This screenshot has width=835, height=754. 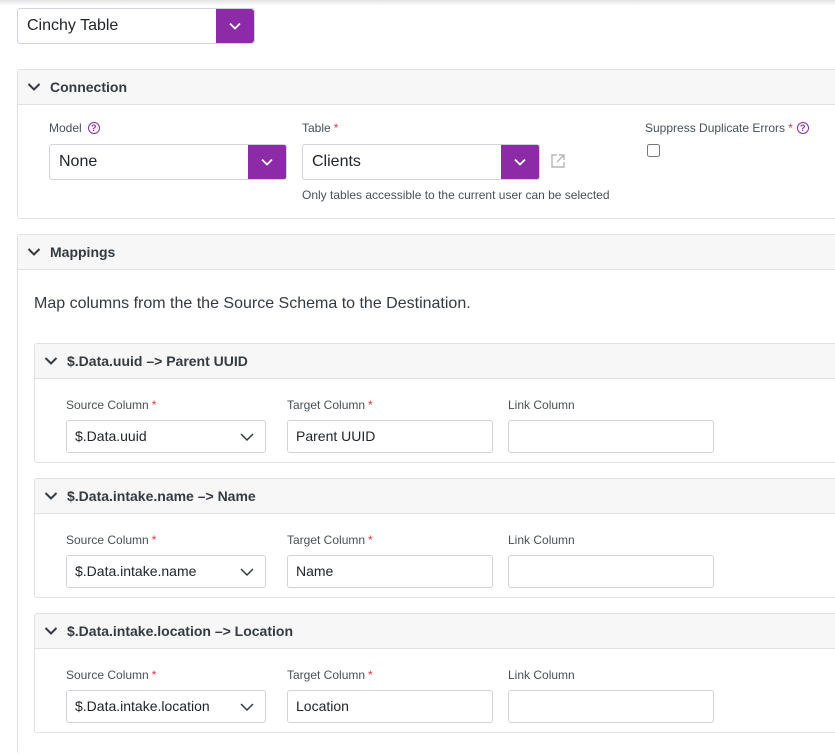 I want to click on target-column-value: Location, so click(x=322, y=706).